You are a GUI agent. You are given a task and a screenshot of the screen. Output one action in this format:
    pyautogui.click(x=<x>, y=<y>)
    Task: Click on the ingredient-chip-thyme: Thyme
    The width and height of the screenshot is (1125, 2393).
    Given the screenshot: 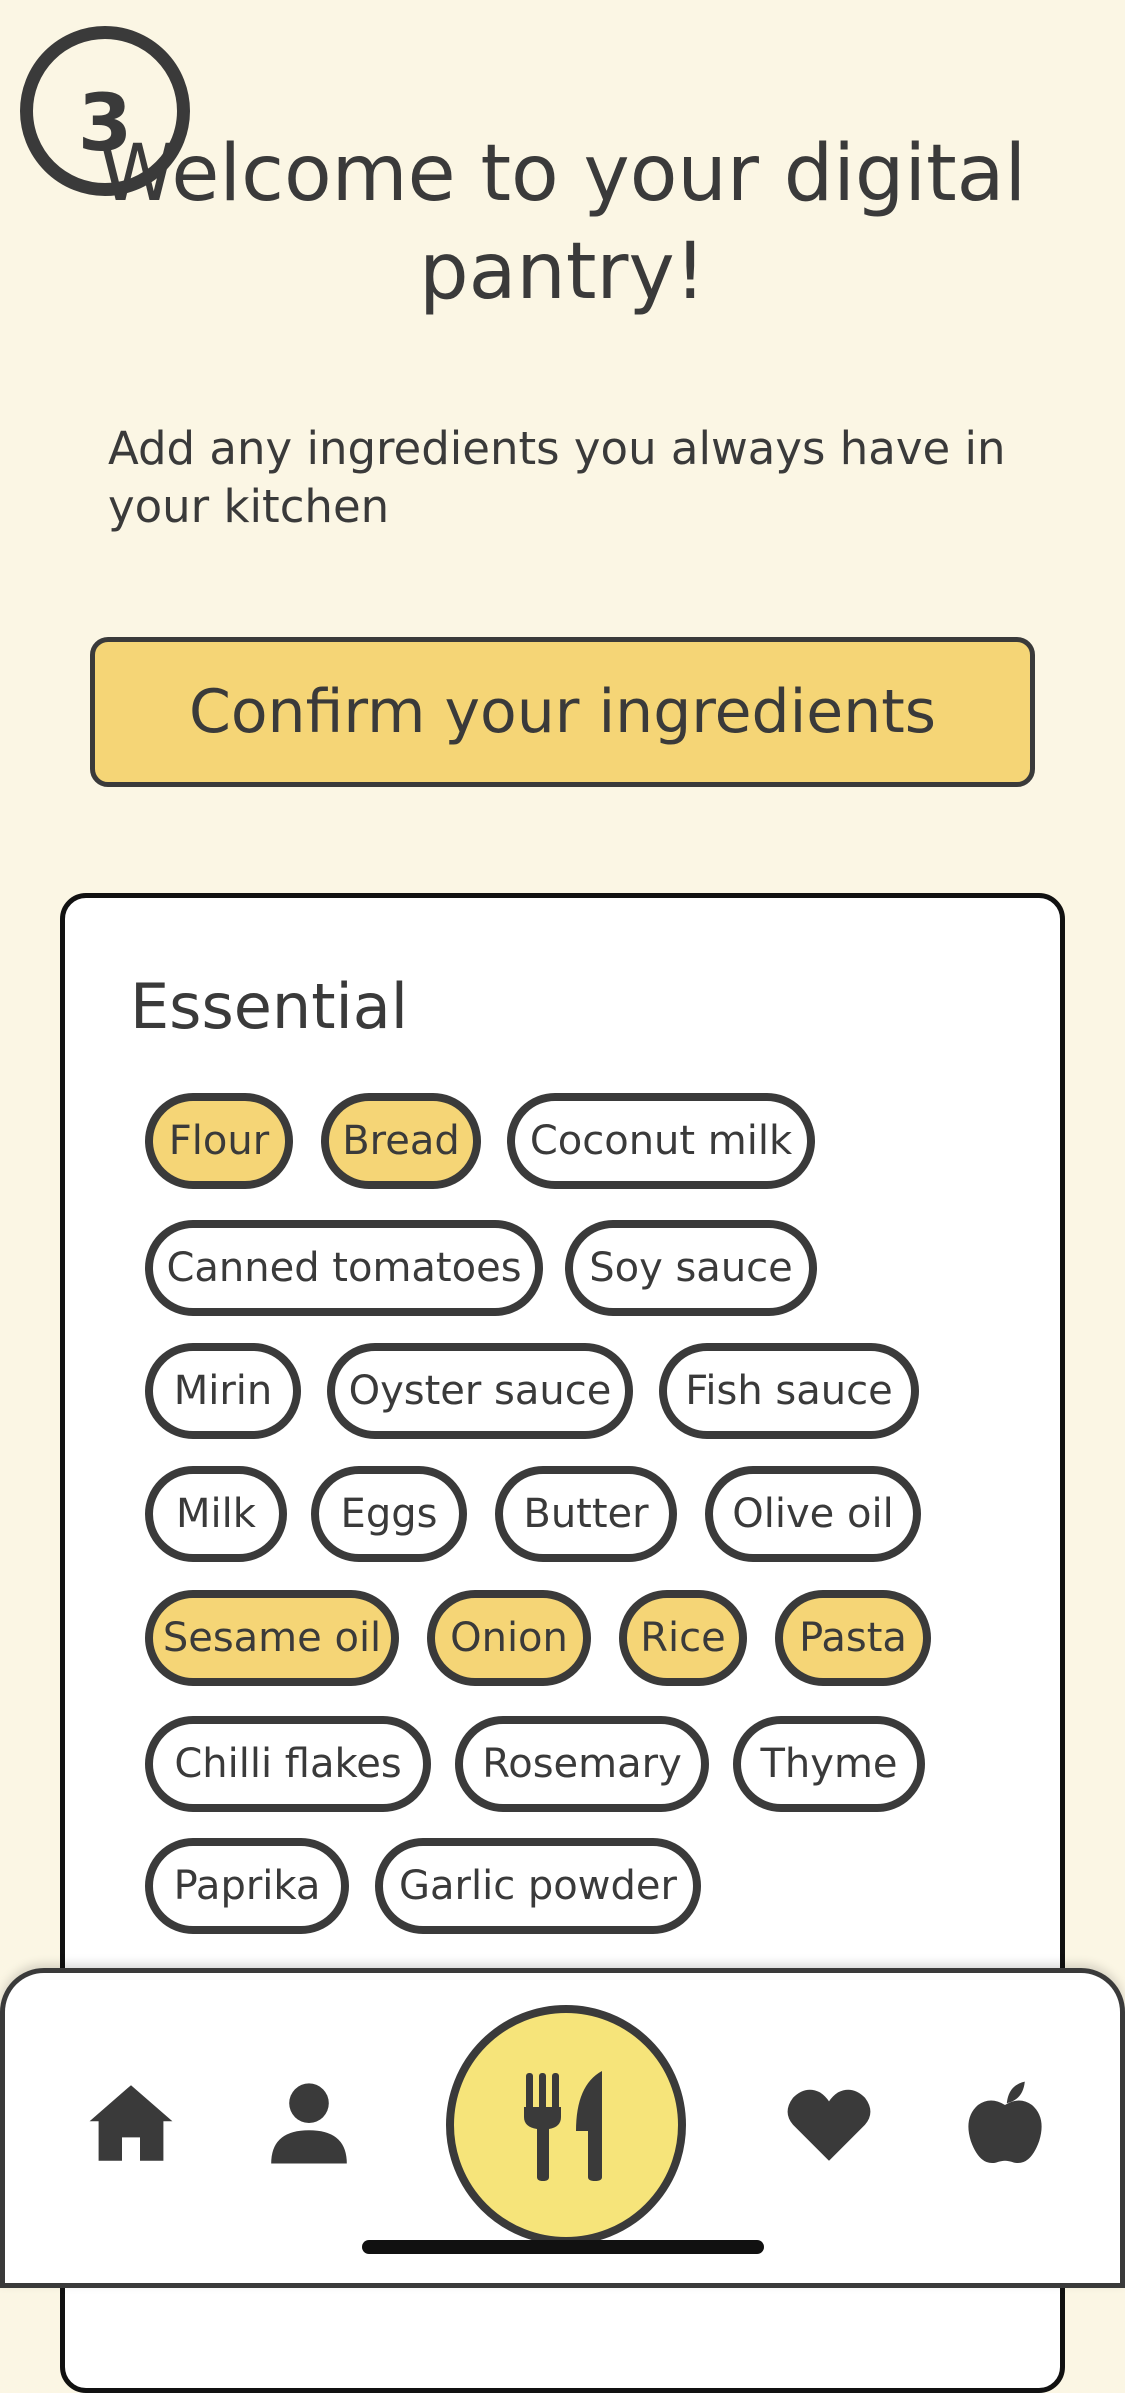 What is the action you would take?
    pyautogui.click(x=829, y=1764)
    